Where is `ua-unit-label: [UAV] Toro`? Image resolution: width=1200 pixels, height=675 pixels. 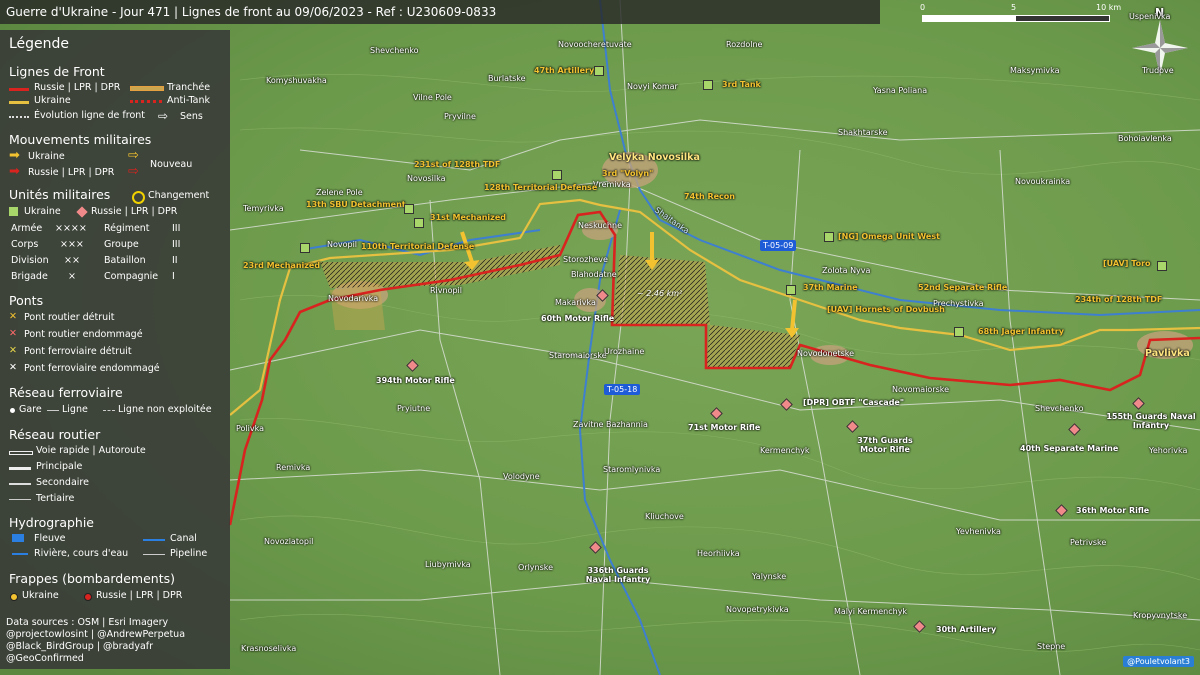 ua-unit-label: [UAV] Toro is located at coordinates (1127, 263).